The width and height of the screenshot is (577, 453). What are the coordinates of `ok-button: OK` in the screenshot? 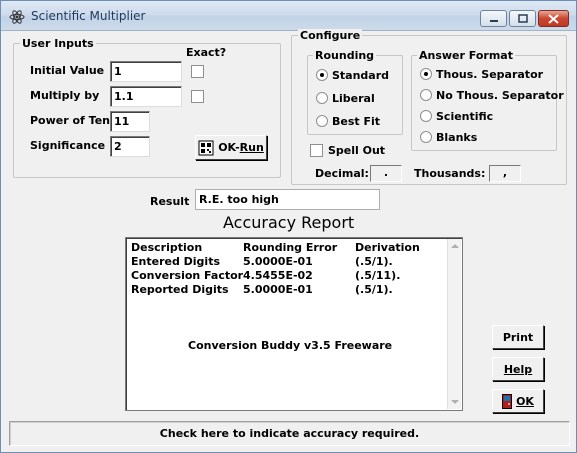 It's located at (518, 401).